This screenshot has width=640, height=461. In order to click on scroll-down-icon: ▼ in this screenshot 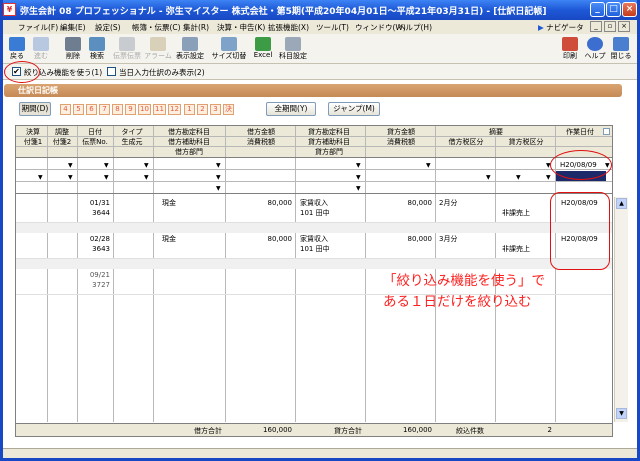, I will do `click(621, 413)`.